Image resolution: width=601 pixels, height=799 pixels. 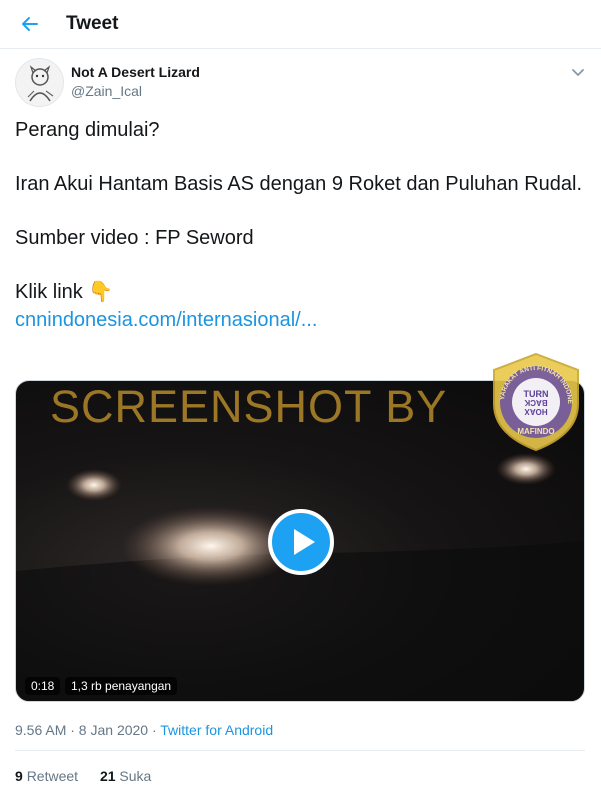 I want to click on badge-text: HOAX, so click(x=536, y=411).